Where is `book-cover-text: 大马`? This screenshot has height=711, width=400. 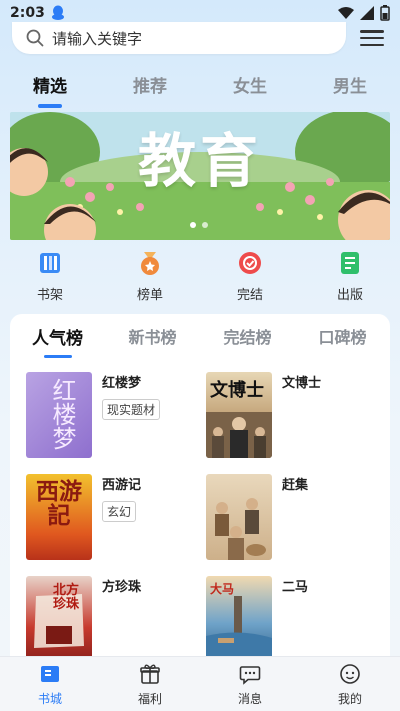 book-cover-text: 大马 is located at coordinates (222, 589).